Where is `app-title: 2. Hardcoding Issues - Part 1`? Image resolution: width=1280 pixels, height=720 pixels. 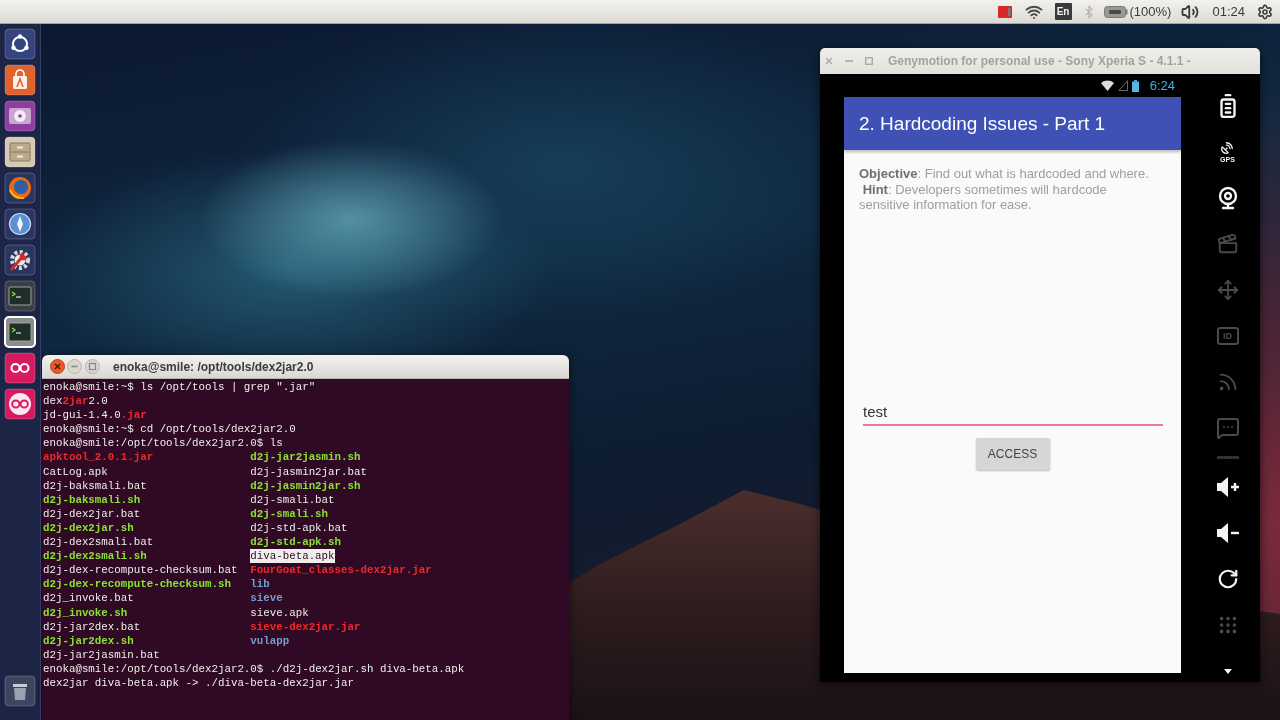 app-title: 2. Hardcoding Issues - Part 1 is located at coordinates (982, 123).